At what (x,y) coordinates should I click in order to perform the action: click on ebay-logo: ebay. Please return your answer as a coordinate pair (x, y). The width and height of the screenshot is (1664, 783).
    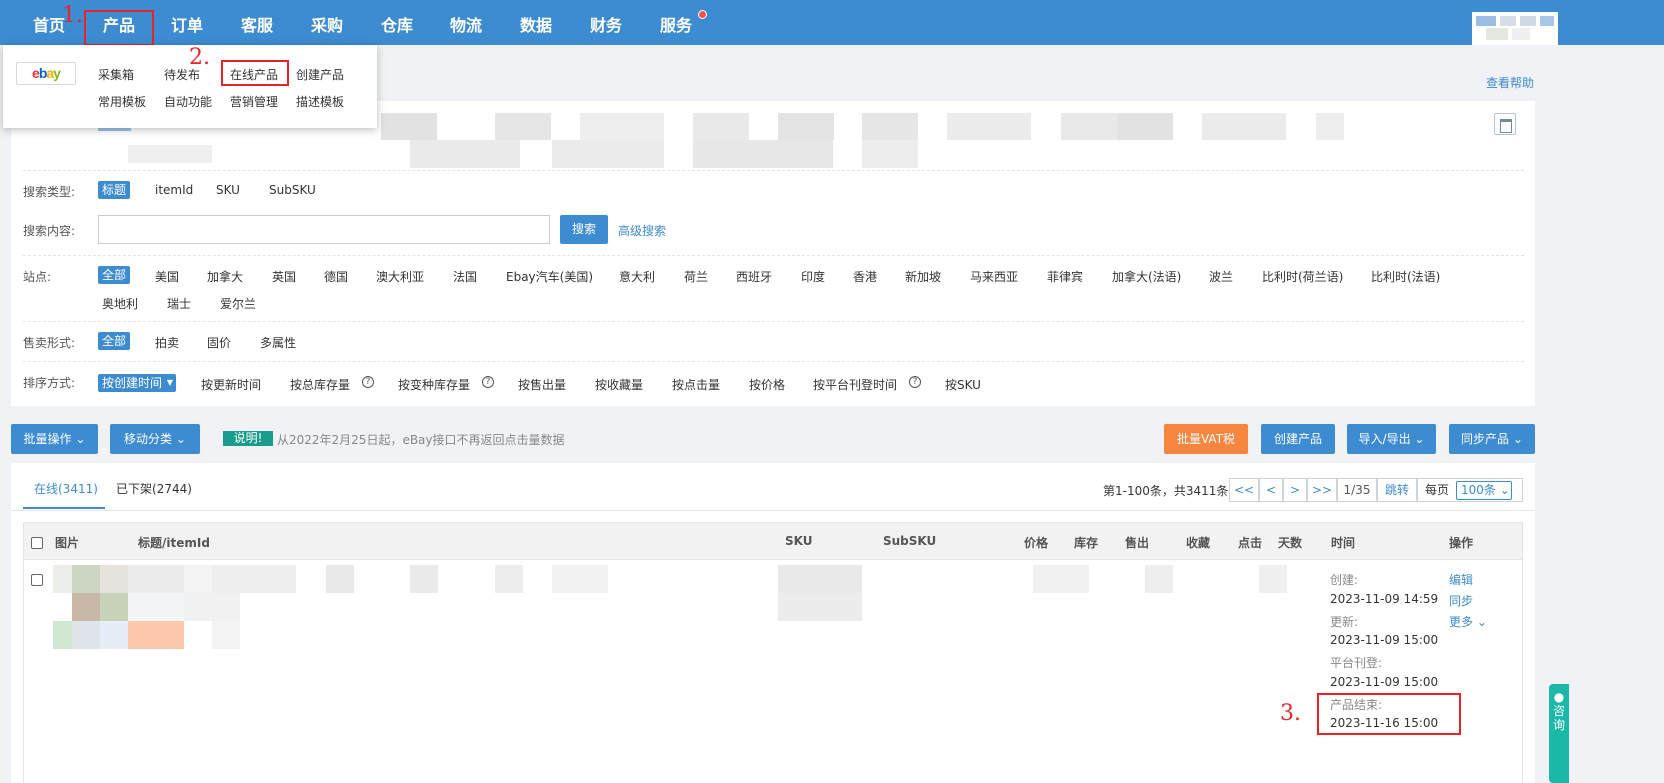
    Looking at the image, I should click on (46, 73).